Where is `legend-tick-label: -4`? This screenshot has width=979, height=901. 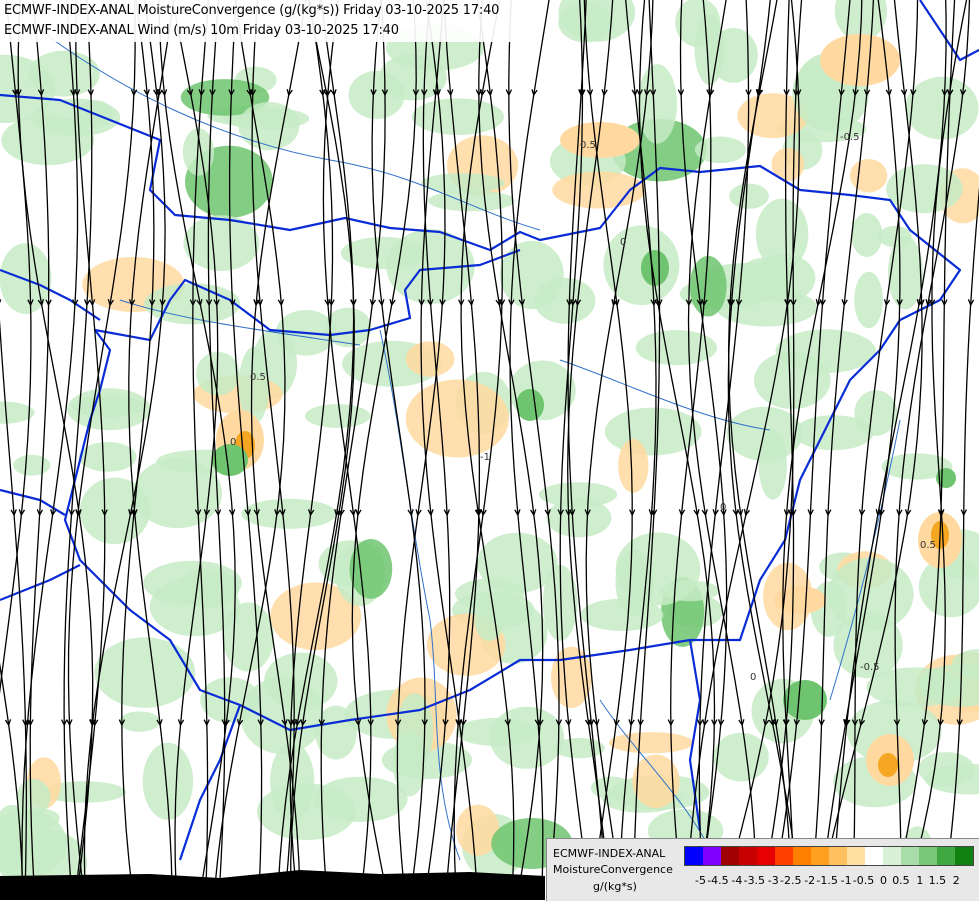 legend-tick-label: -4 is located at coordinates (736, 880).